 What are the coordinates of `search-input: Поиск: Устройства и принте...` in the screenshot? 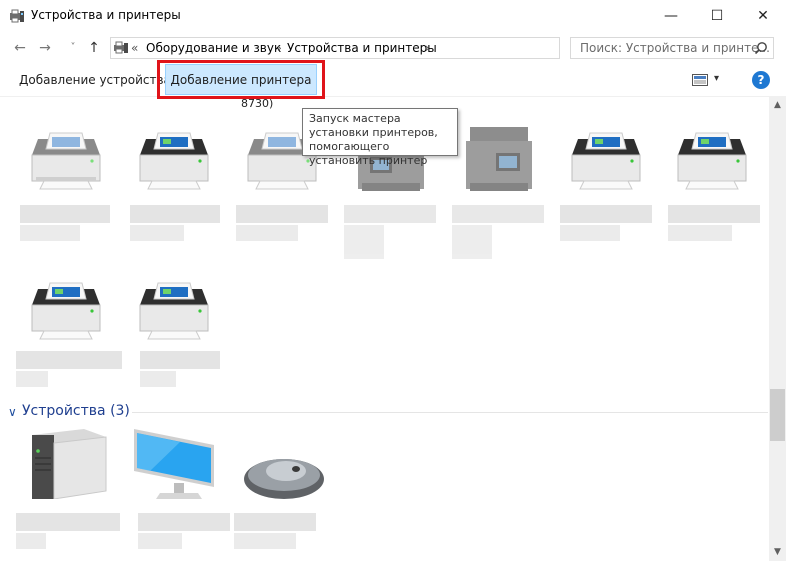 It's located at (672, 48).